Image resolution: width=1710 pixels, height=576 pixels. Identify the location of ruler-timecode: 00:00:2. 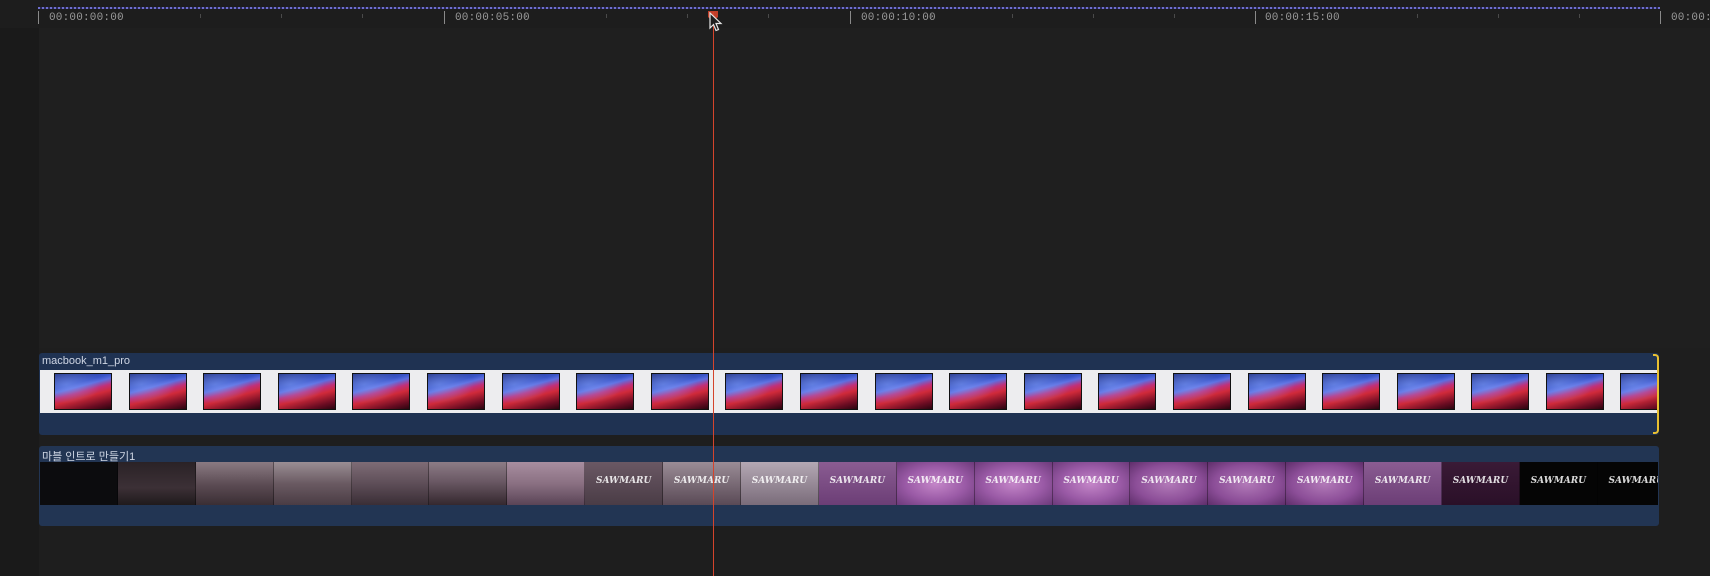
(1690, 18).